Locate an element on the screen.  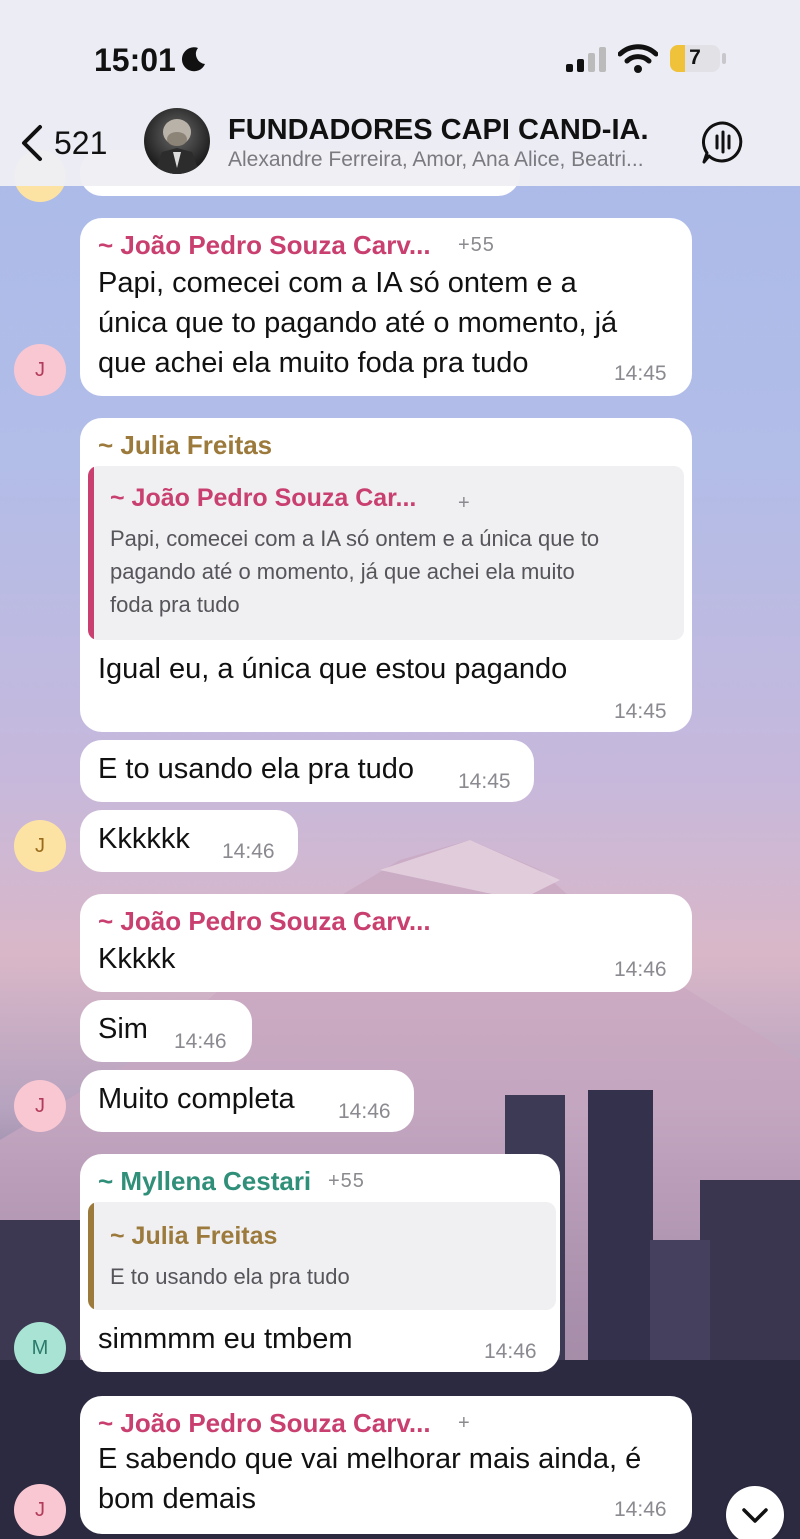
reply-text: E to usando ela pra tudo is located at coordinates (230, 1276).